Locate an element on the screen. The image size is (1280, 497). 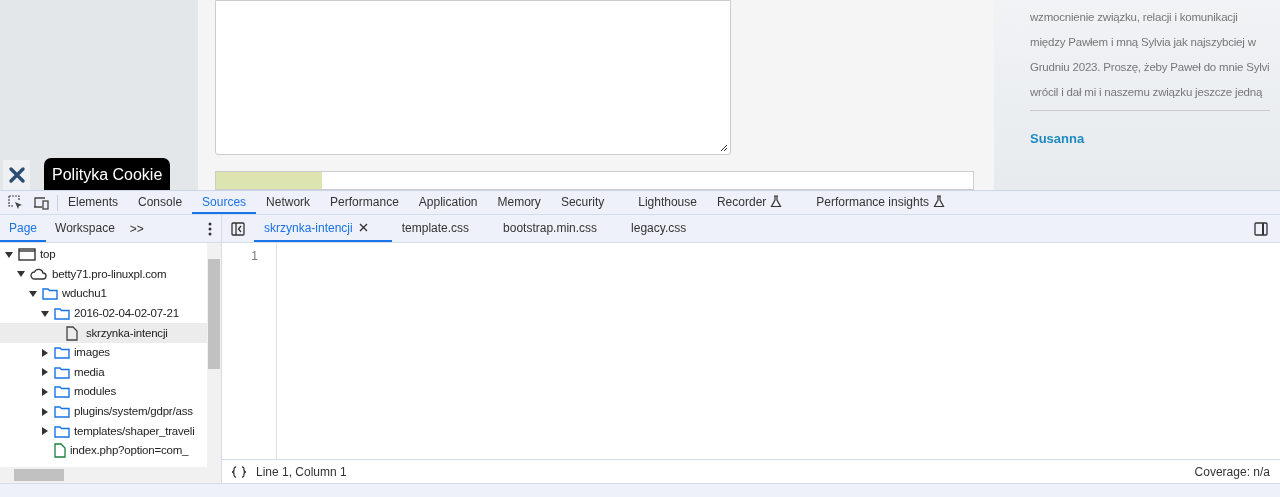
panel-tab: Performance insights is located at coordinates (881, 202).